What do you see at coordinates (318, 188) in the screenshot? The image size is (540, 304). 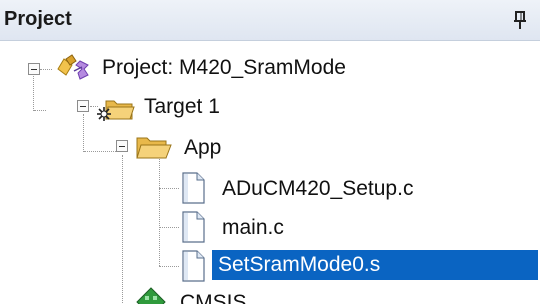 I see `file-label: ADuCM420_Setup.c` at bounding box center [318, 188].